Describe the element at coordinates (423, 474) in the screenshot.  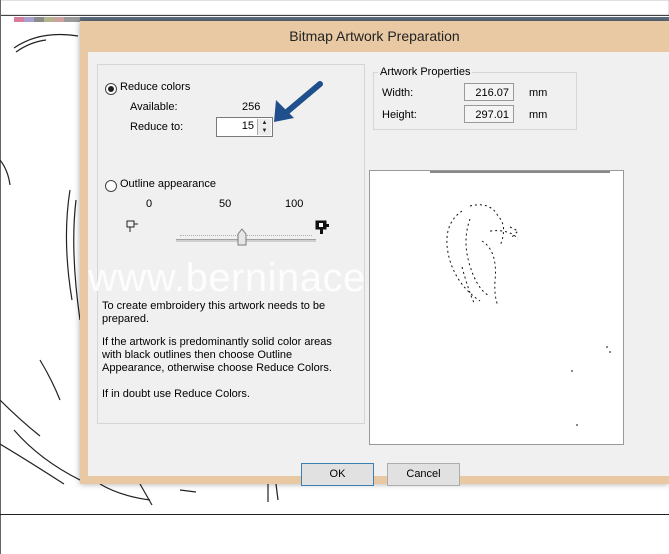
I see `cancel-button: Cancel` at that location.